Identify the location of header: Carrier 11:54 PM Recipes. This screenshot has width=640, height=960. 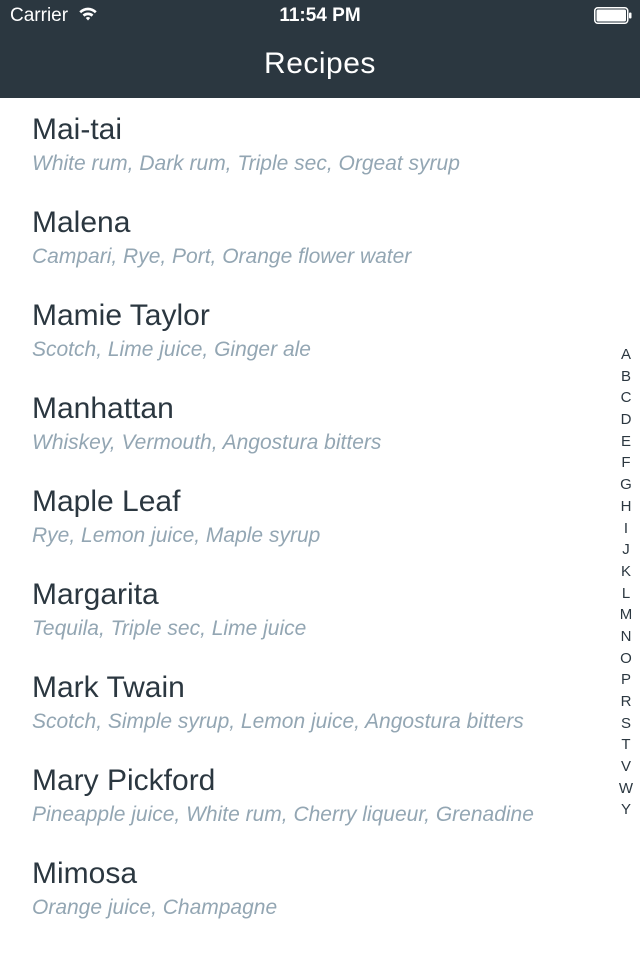
(320, 49).